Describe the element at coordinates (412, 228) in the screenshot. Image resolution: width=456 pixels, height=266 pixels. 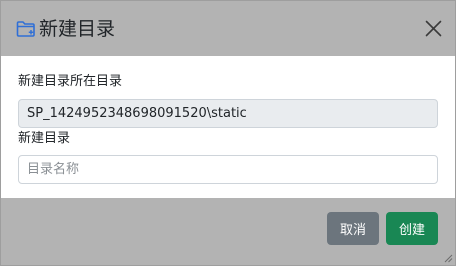
I see `create-button: 创建` at that location.